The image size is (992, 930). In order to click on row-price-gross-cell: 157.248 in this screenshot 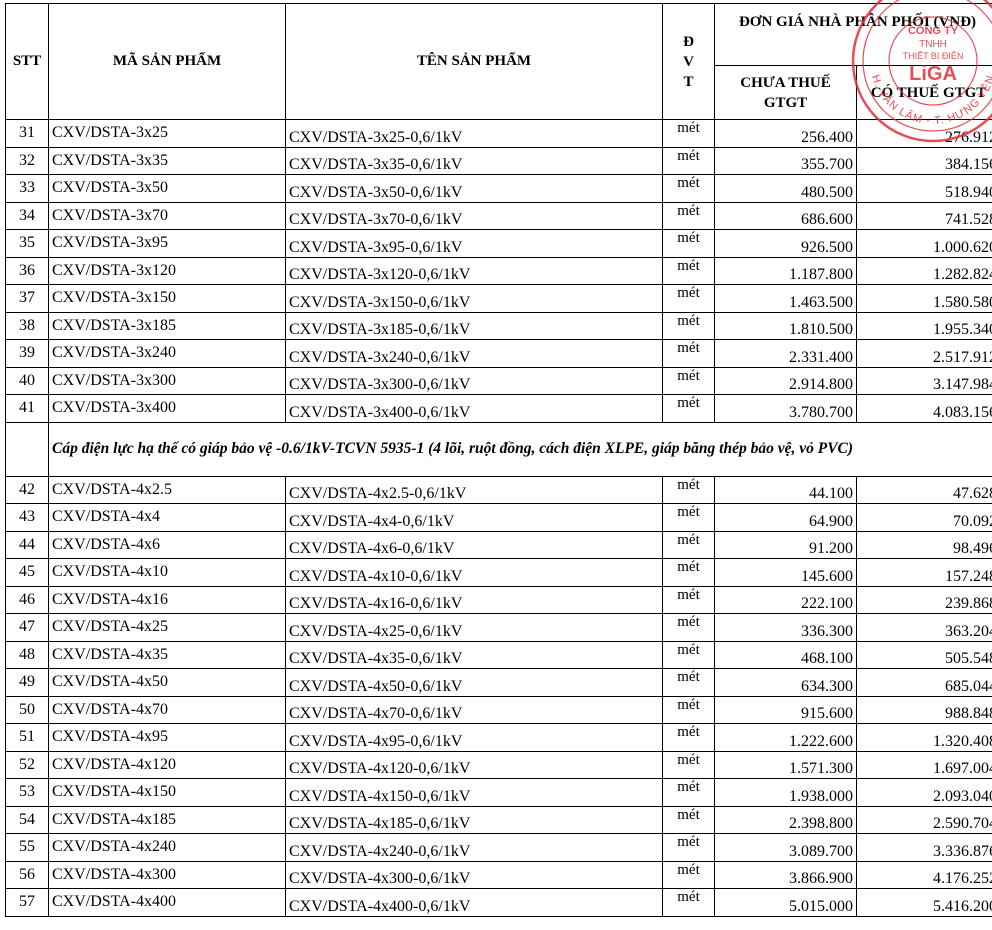, I will do `click(923, 572)`.